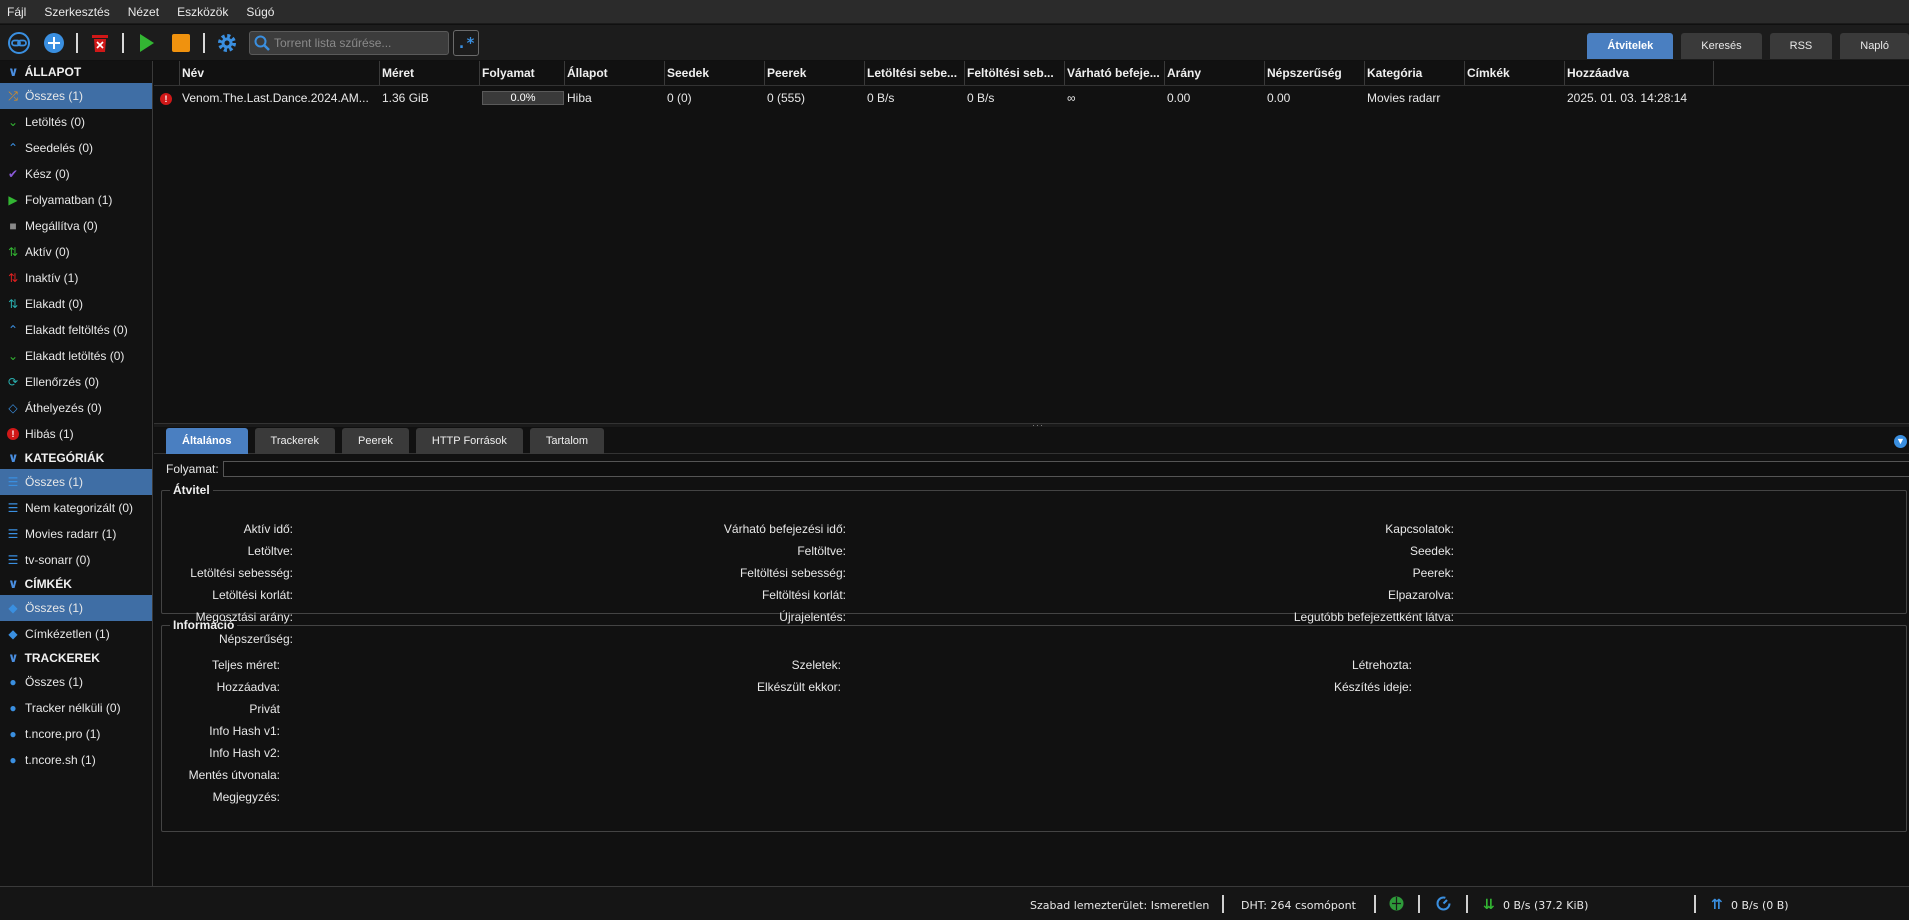 The height and width of the screenshot is (920, 1909). What do you see at coordinates (1630, 46) in the screenshot?
I see `tab-transfers: Átvitelek` at bounding box center [1630, 46].